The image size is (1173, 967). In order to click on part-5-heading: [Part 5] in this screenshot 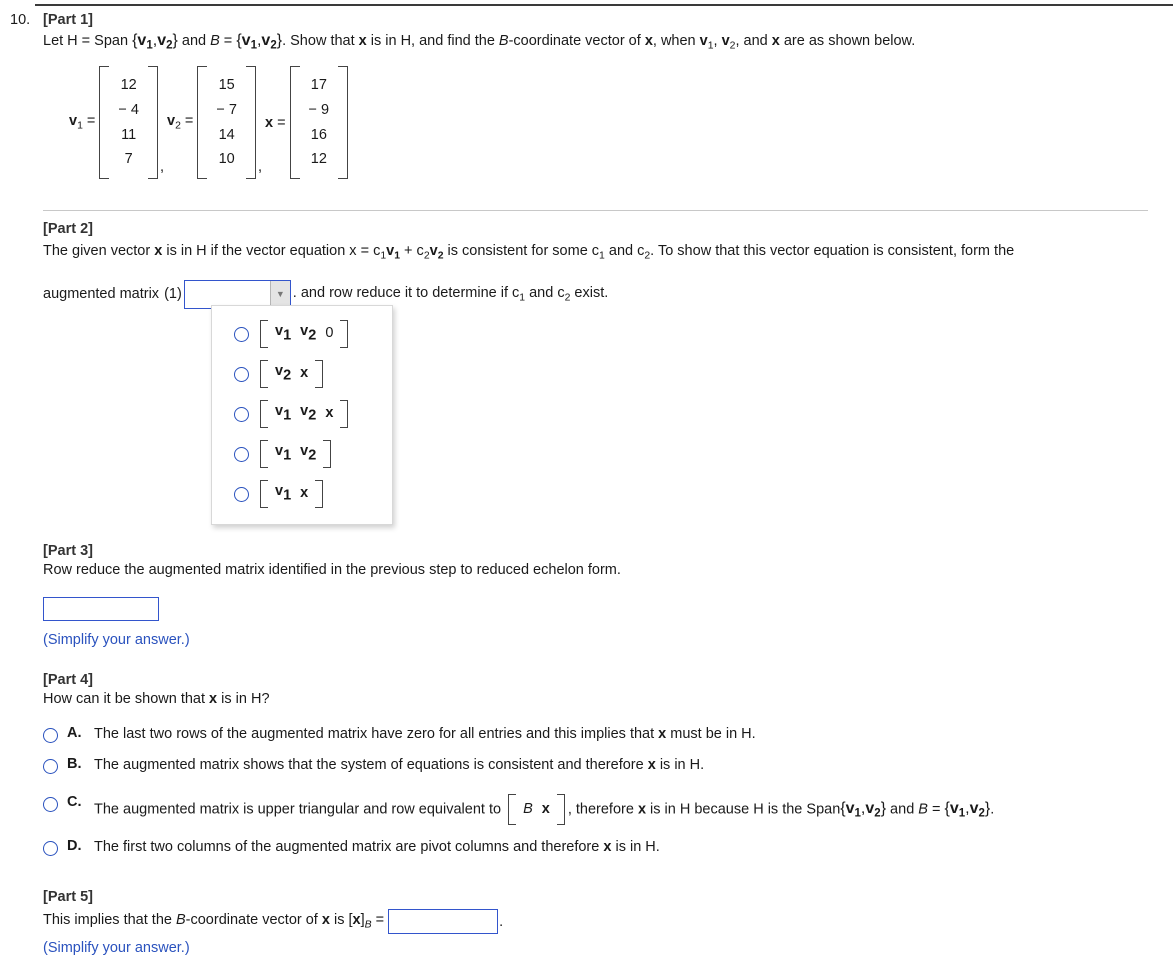, I will do `click(68, 897)`.